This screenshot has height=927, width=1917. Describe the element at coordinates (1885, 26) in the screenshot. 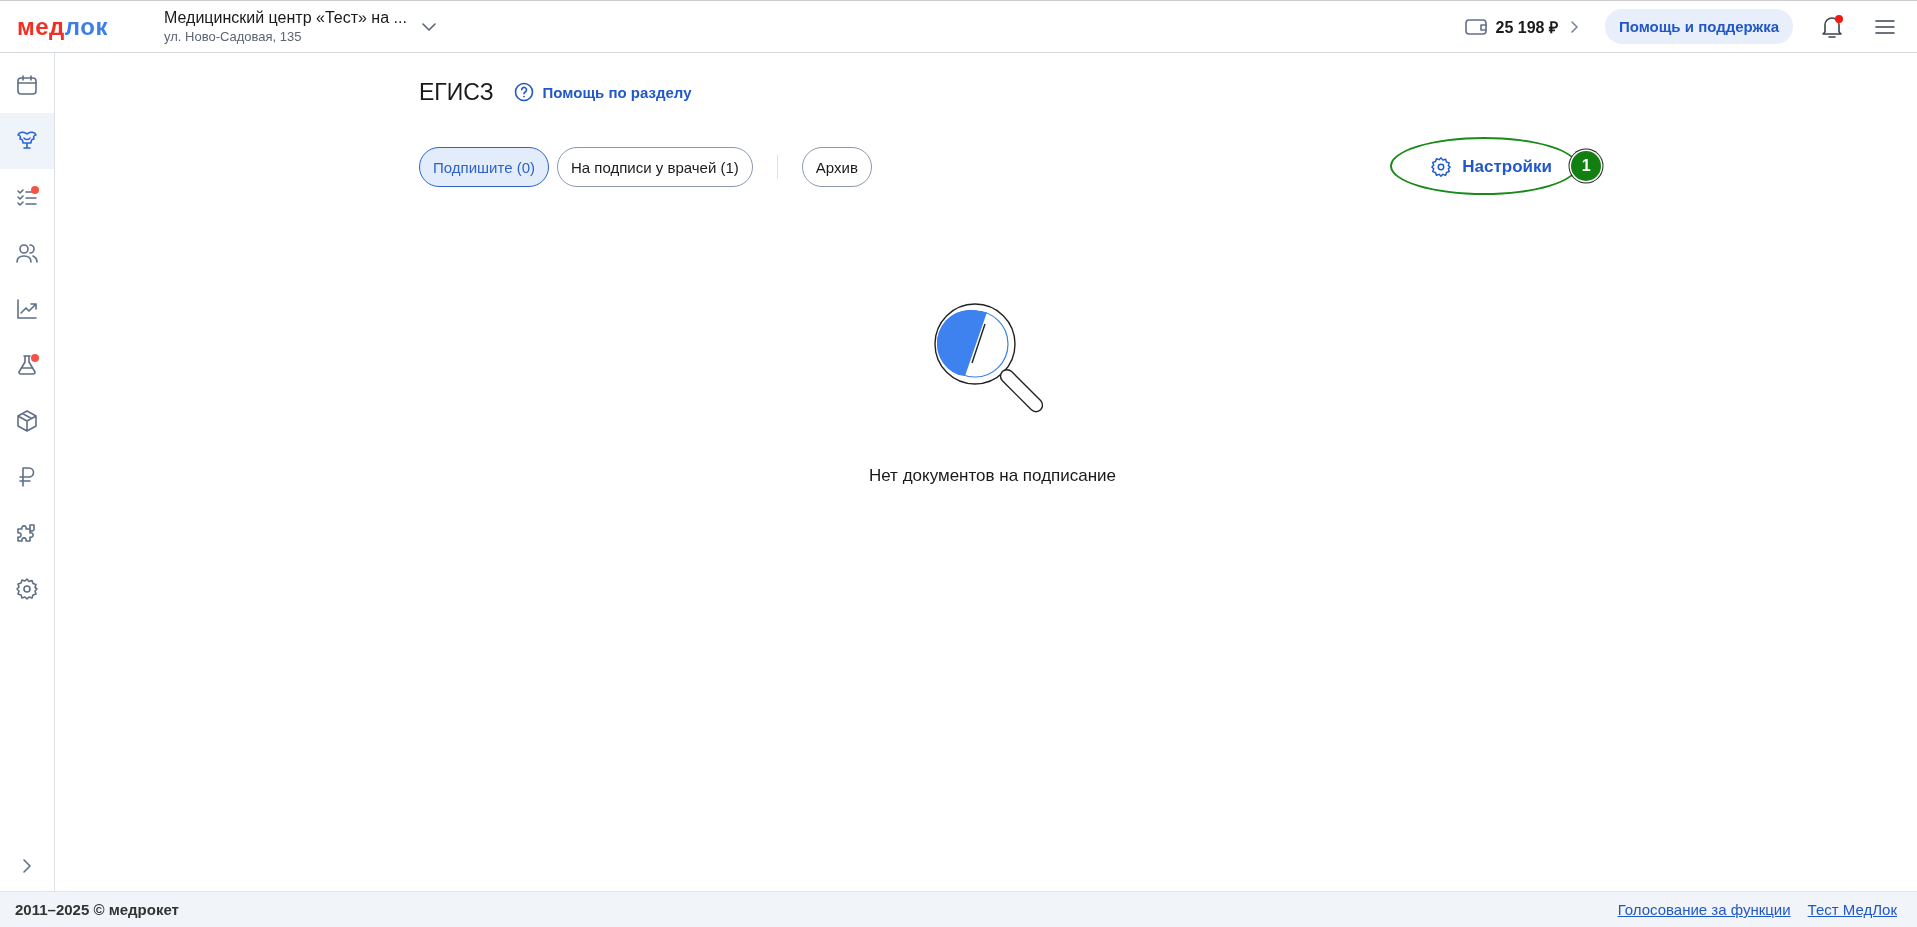

I see `menu-icon` at that location.